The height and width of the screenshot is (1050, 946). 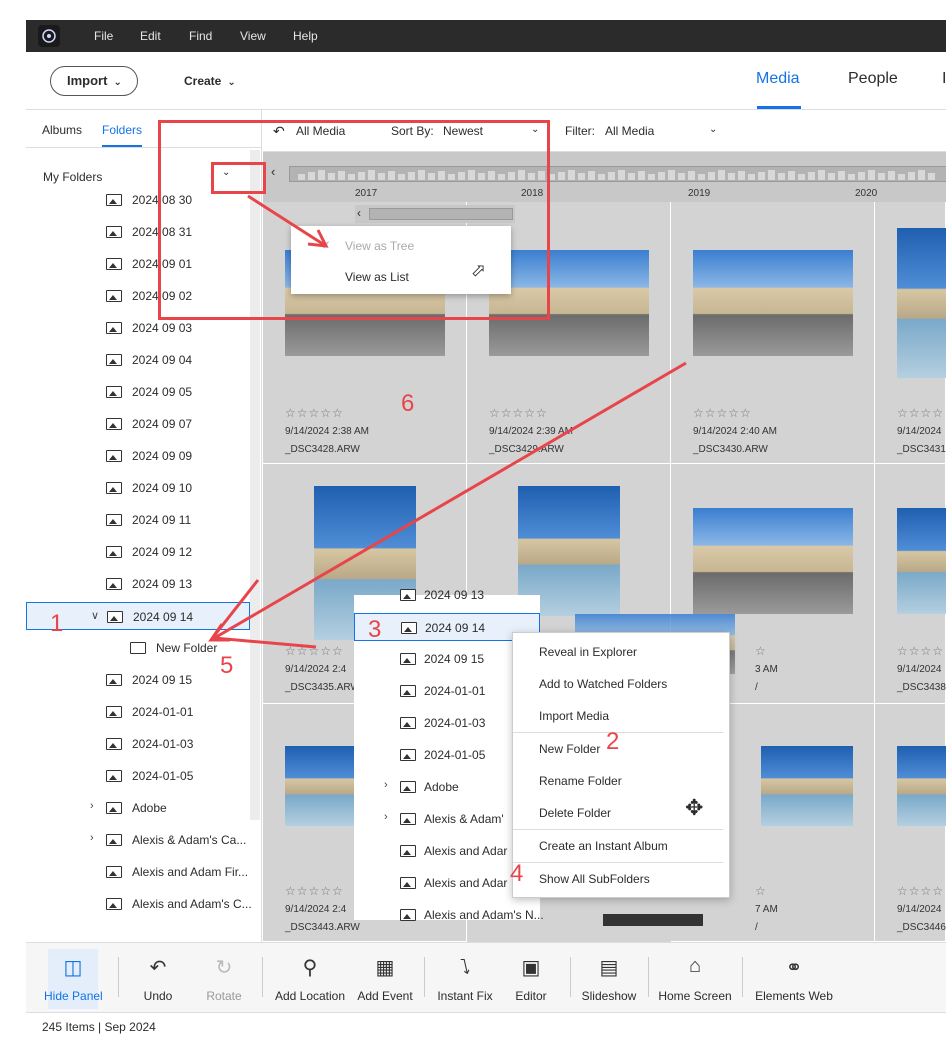 I want to click on annotation-number: 3, so click(x=375, y=629).